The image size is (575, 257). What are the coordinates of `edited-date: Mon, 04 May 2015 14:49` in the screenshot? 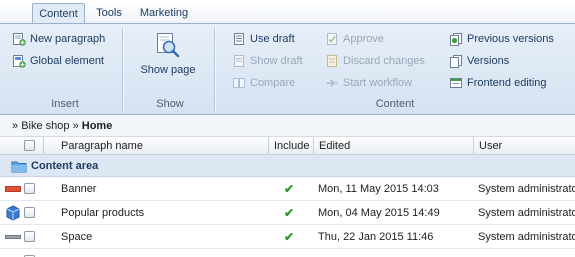 It's located at (379, 213).